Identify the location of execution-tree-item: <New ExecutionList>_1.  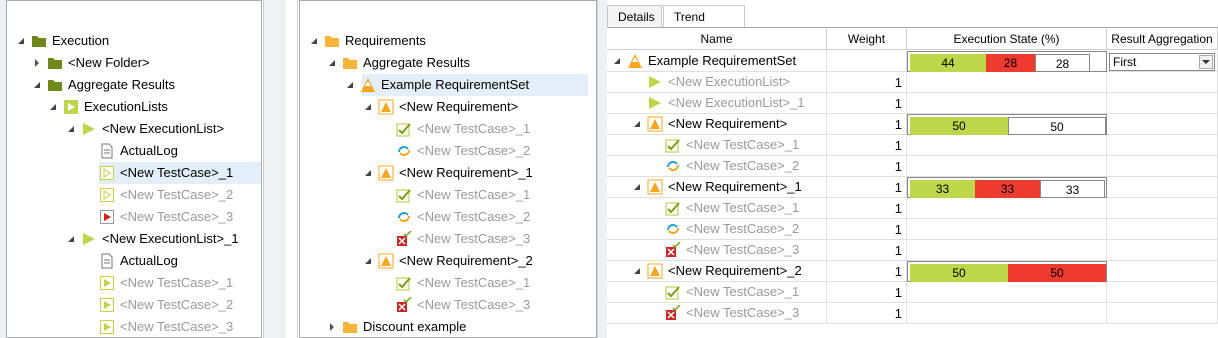
(134, 239).